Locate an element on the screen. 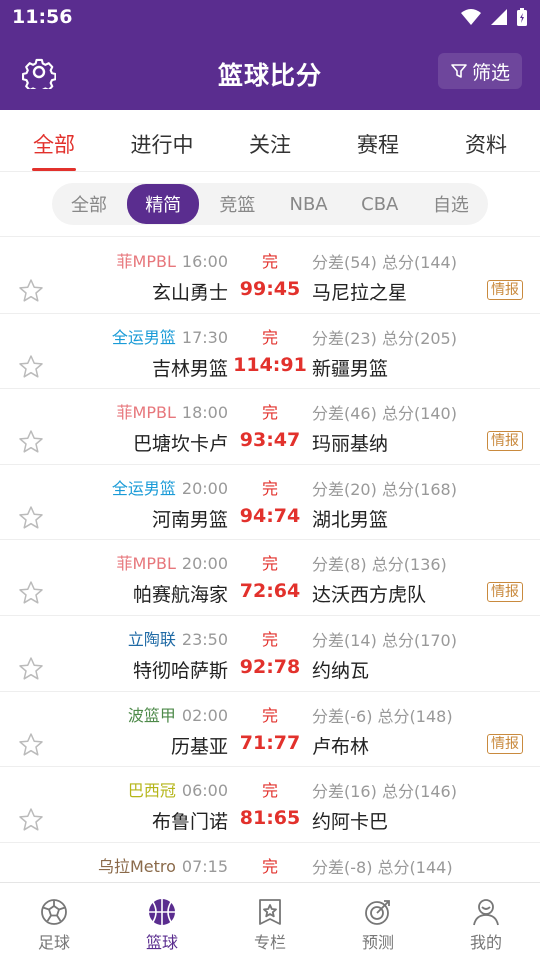 The width and height of the screenshot is (540, 960). total: 总分(148) is located at coordinates (415, 716).